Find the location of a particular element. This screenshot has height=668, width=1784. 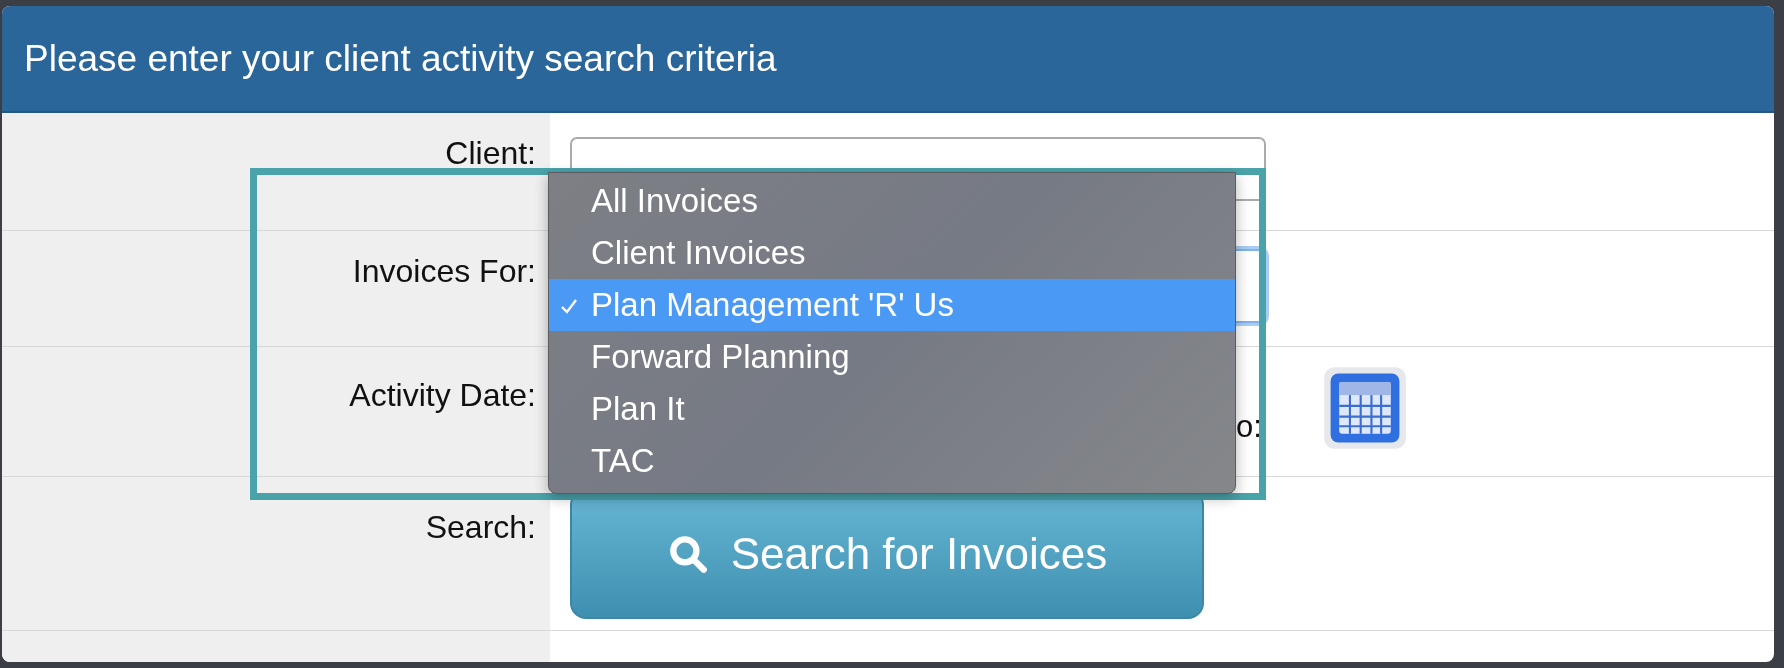

dropdown-option: All Invoices is located at coordinates (892, 201).